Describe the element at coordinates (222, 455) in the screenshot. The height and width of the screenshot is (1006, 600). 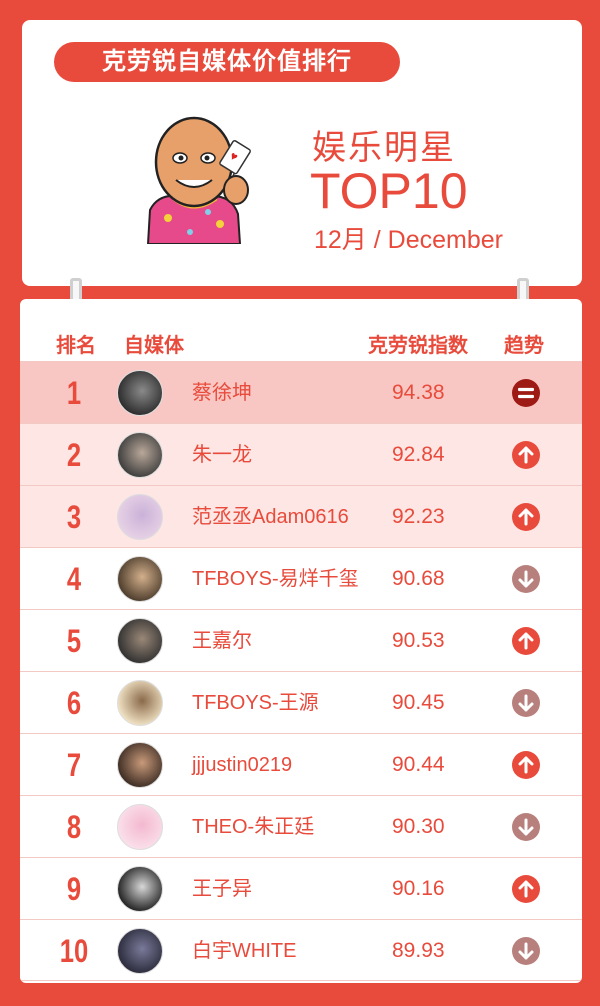
I see `account-name: 朱一龙` at that location.